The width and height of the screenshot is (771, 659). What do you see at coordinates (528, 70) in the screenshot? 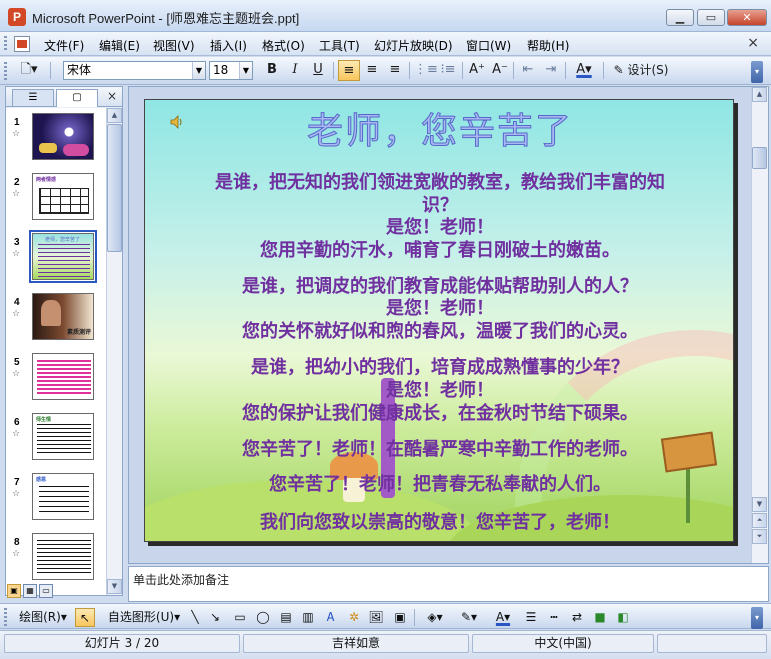
I see `decrease-indent-icon: ⇤` at bounding box center [528, 70].